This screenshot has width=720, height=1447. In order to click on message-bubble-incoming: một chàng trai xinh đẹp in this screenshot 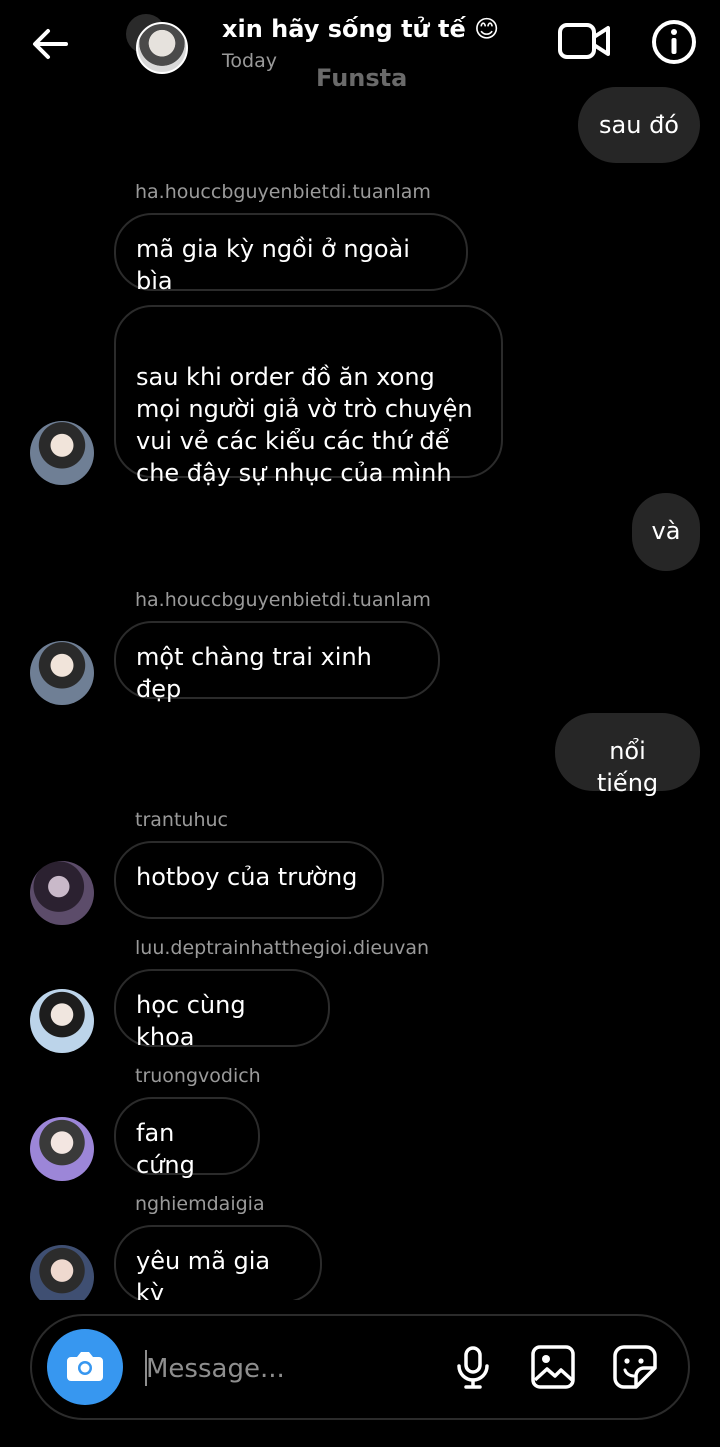, I will do `click(277, 662)`.